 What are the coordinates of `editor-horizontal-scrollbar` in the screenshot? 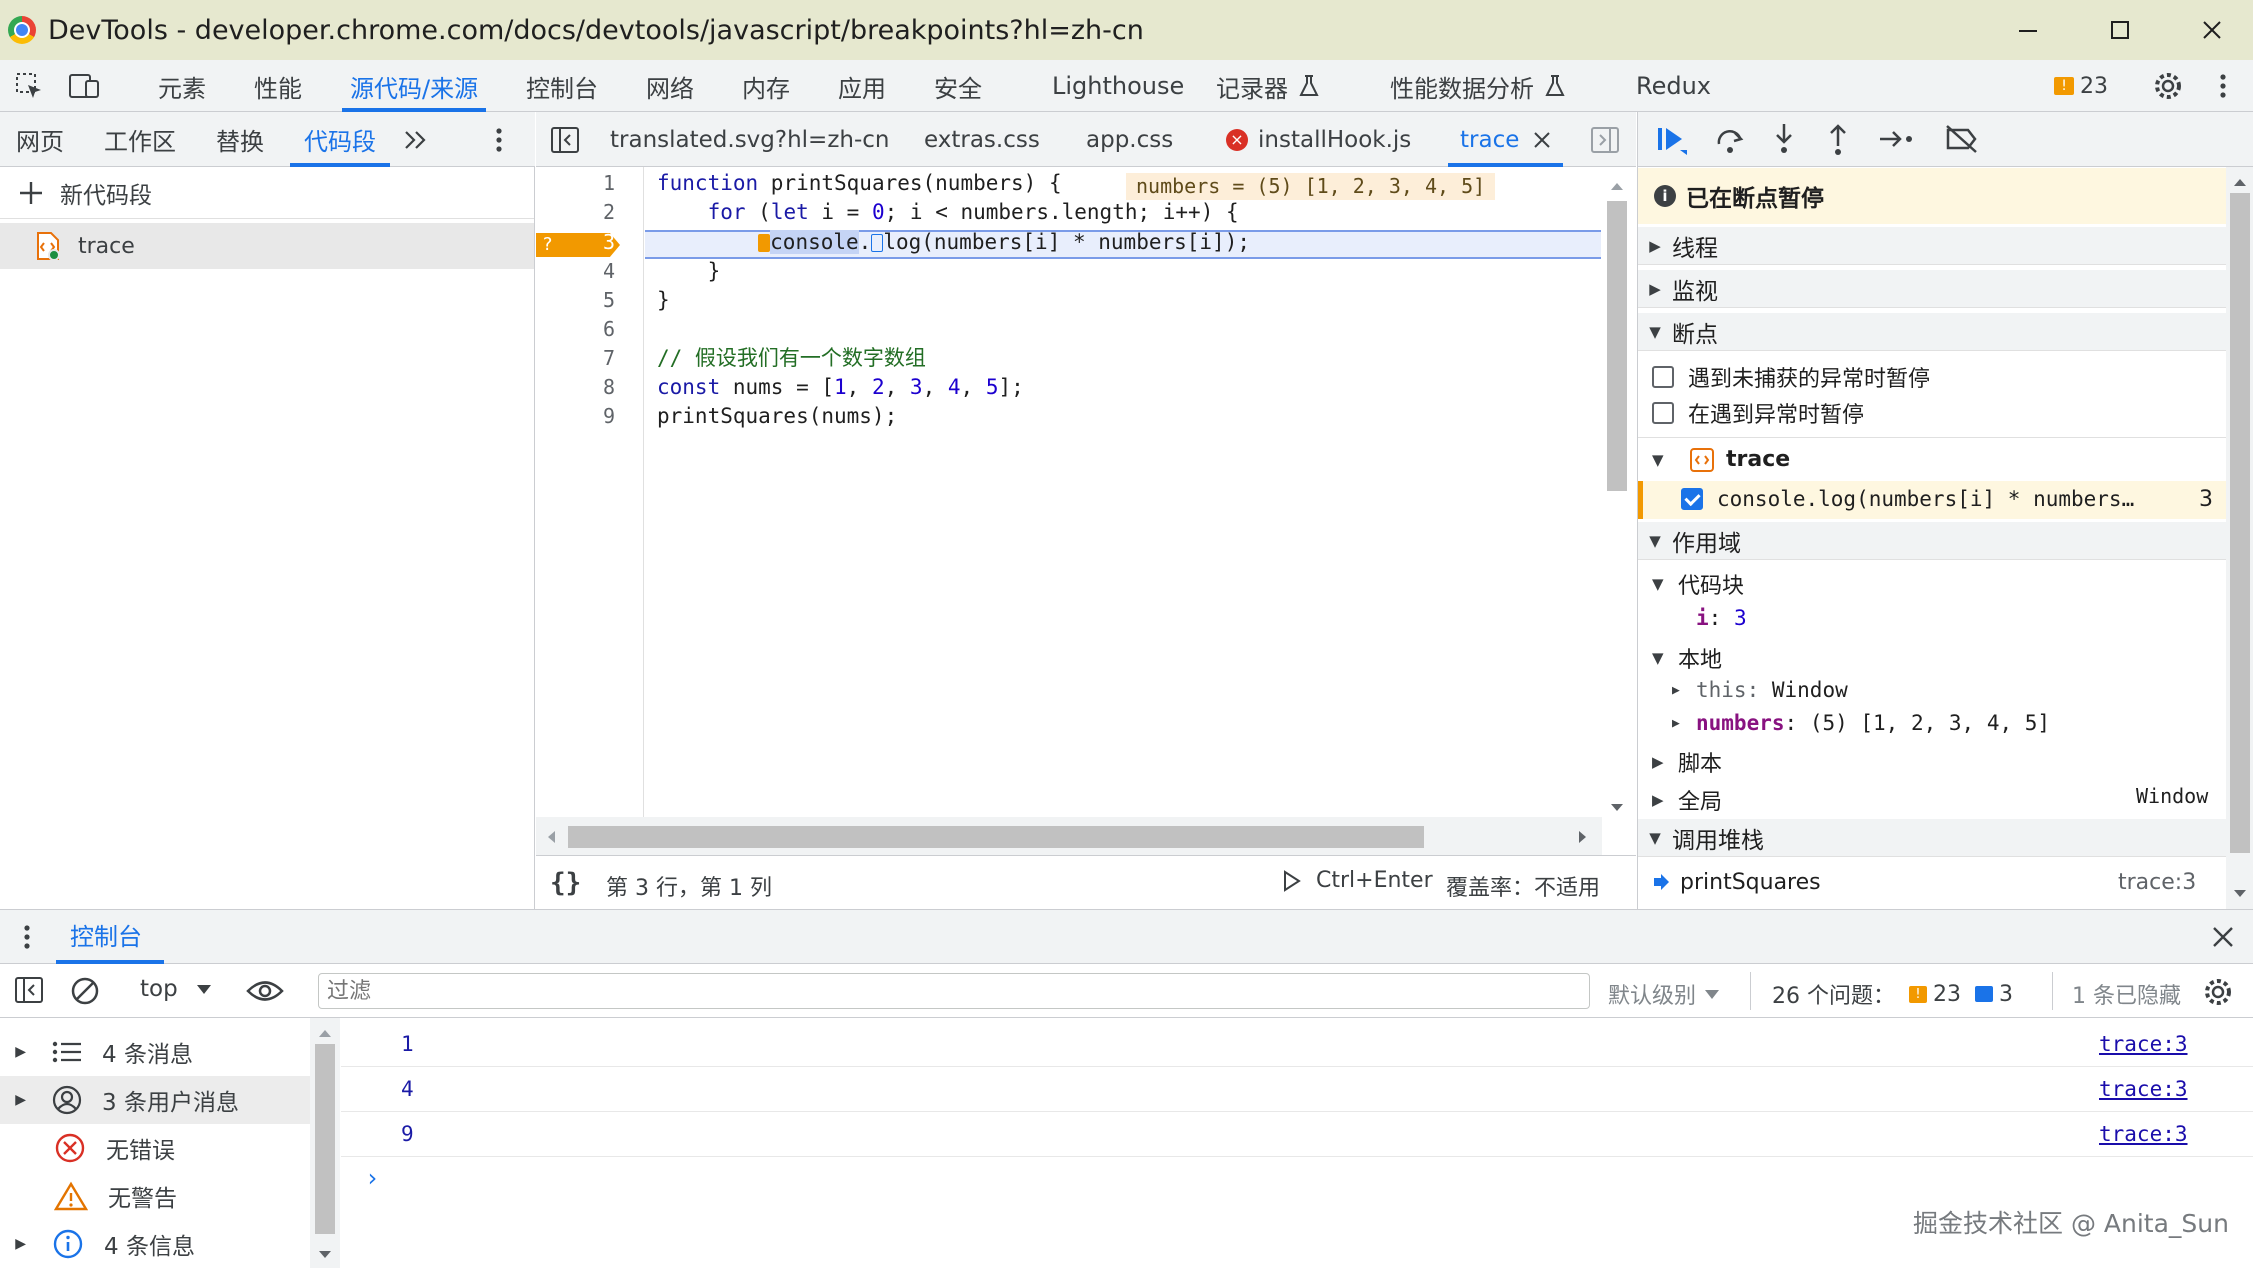 It's located at (1069, 836).